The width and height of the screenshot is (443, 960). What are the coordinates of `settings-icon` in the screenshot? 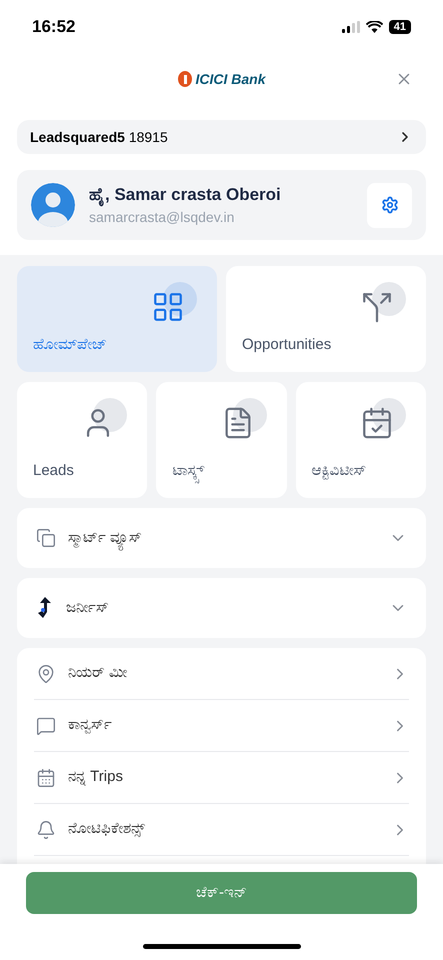 It's located at (389, 205).